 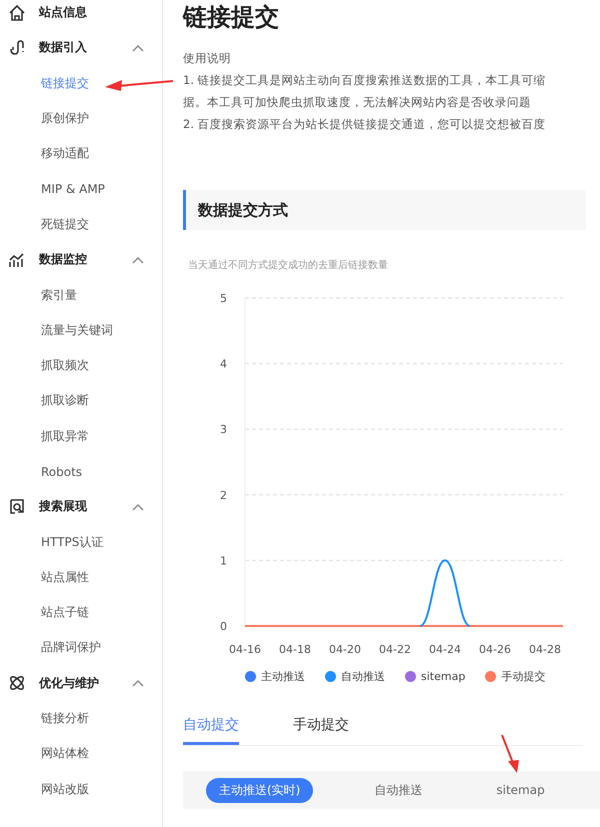 I want to click on y-axis-label: 2, so click(x=223, y=495).